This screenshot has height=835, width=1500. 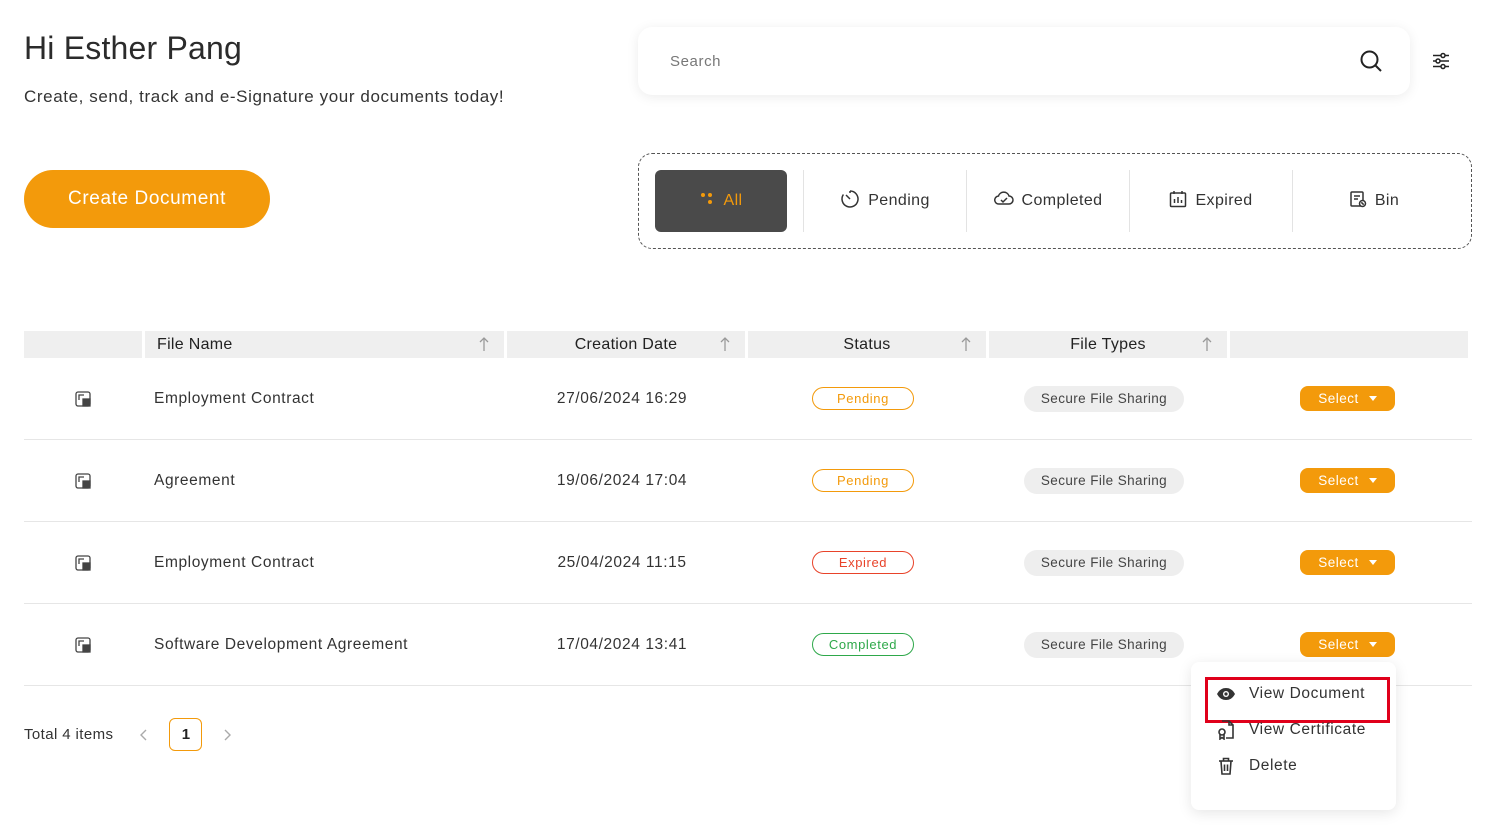 I want to click on column-header-creation-date: Creation Date, so click(x=626, y=344).